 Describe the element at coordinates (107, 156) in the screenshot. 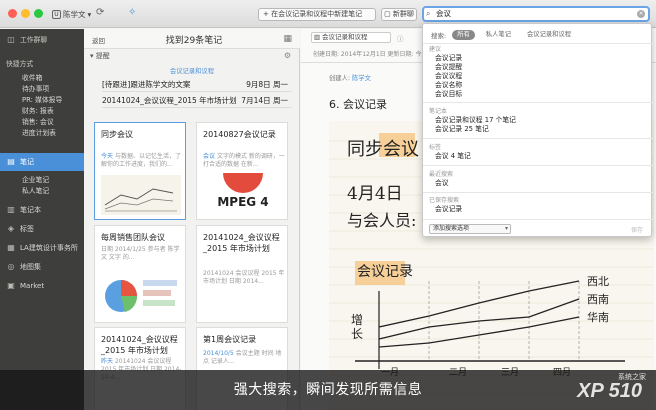

I see `snippet-date: 今天` at that location.